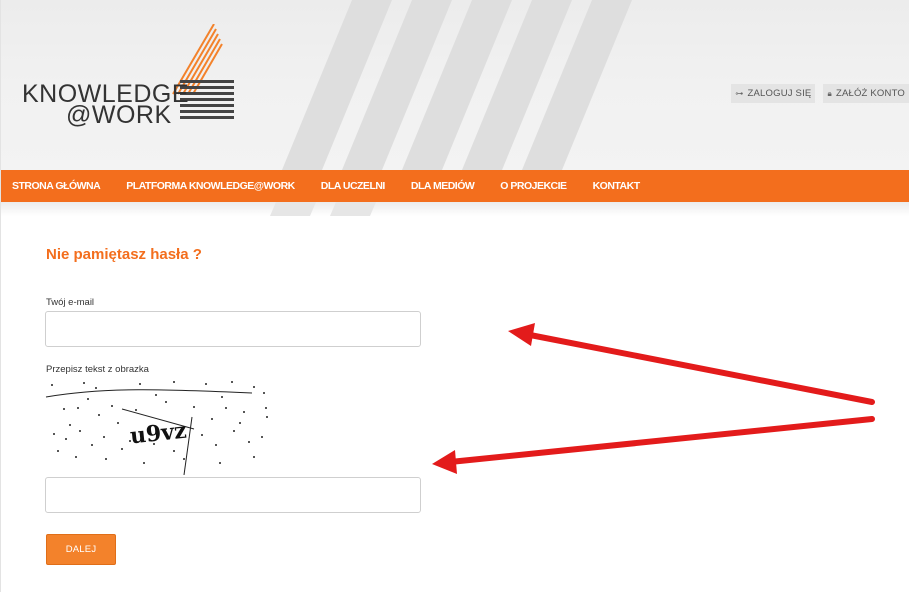 This screenshot has height=592, width=909. Describe the element at coordinates (698, 368) in the screenshot. I see `arrow-line-top` at that location.